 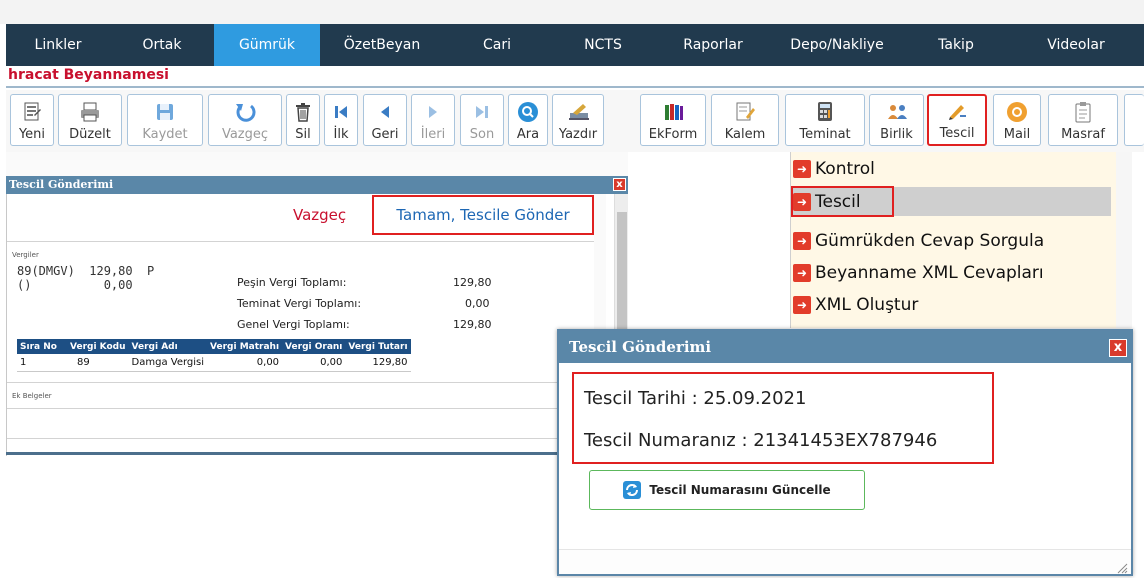 I want to click on nav-item-depo-nakliye: Depo/Nakliye, so click(x=837, y=45).